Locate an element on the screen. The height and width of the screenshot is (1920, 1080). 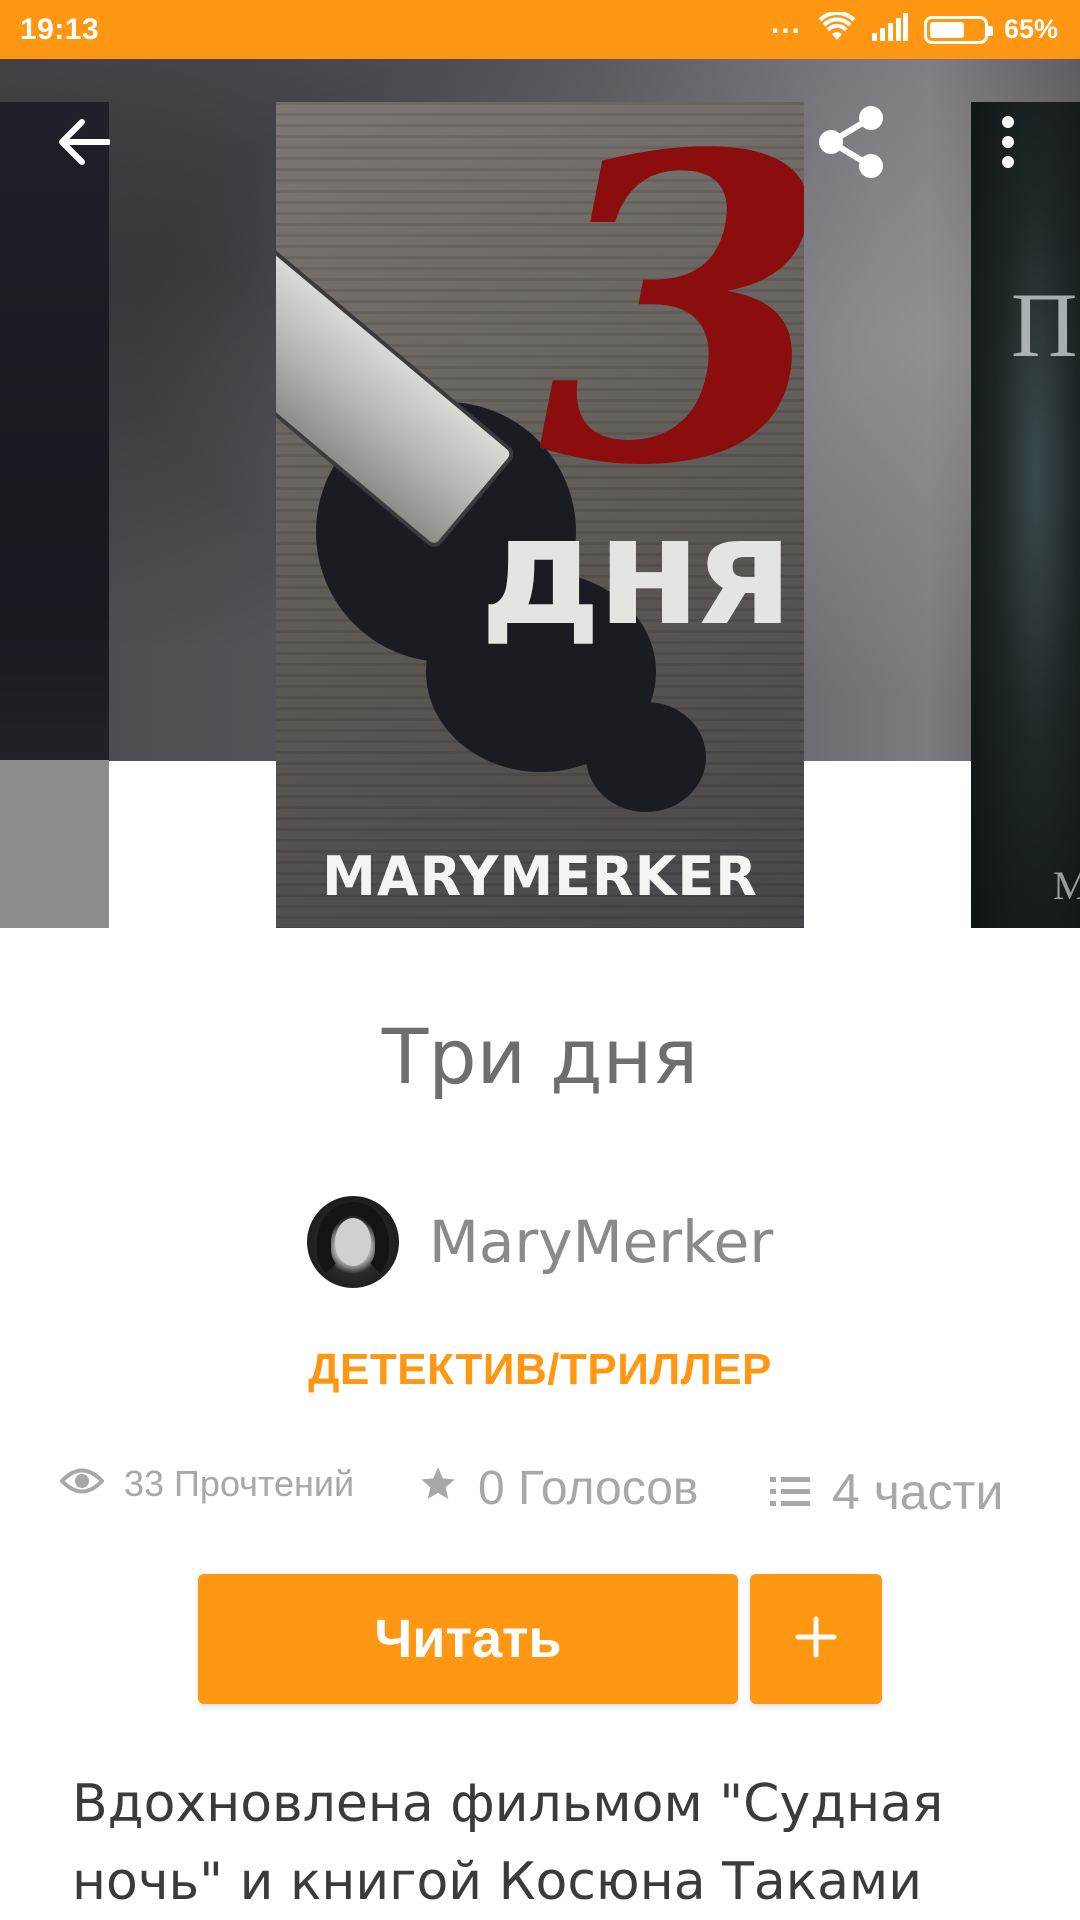
read-button-label: Читать is located at coordinates (468, 1639).